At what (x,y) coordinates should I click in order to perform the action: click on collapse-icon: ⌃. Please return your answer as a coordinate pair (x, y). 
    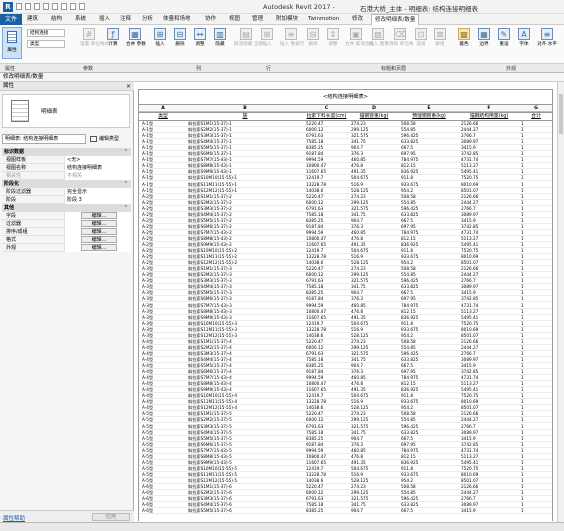
    Looking at the image, I should click on (126, 152).